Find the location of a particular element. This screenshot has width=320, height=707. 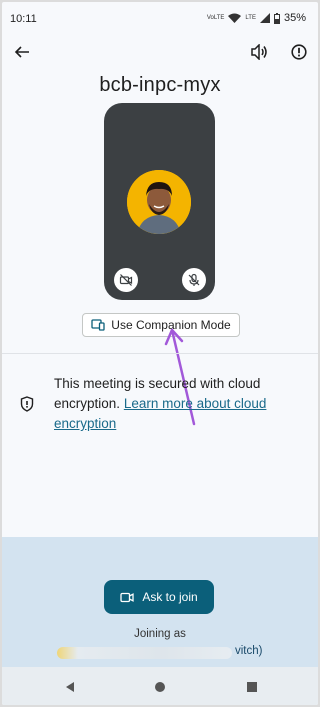

divider is located at coordinates (160, 353).